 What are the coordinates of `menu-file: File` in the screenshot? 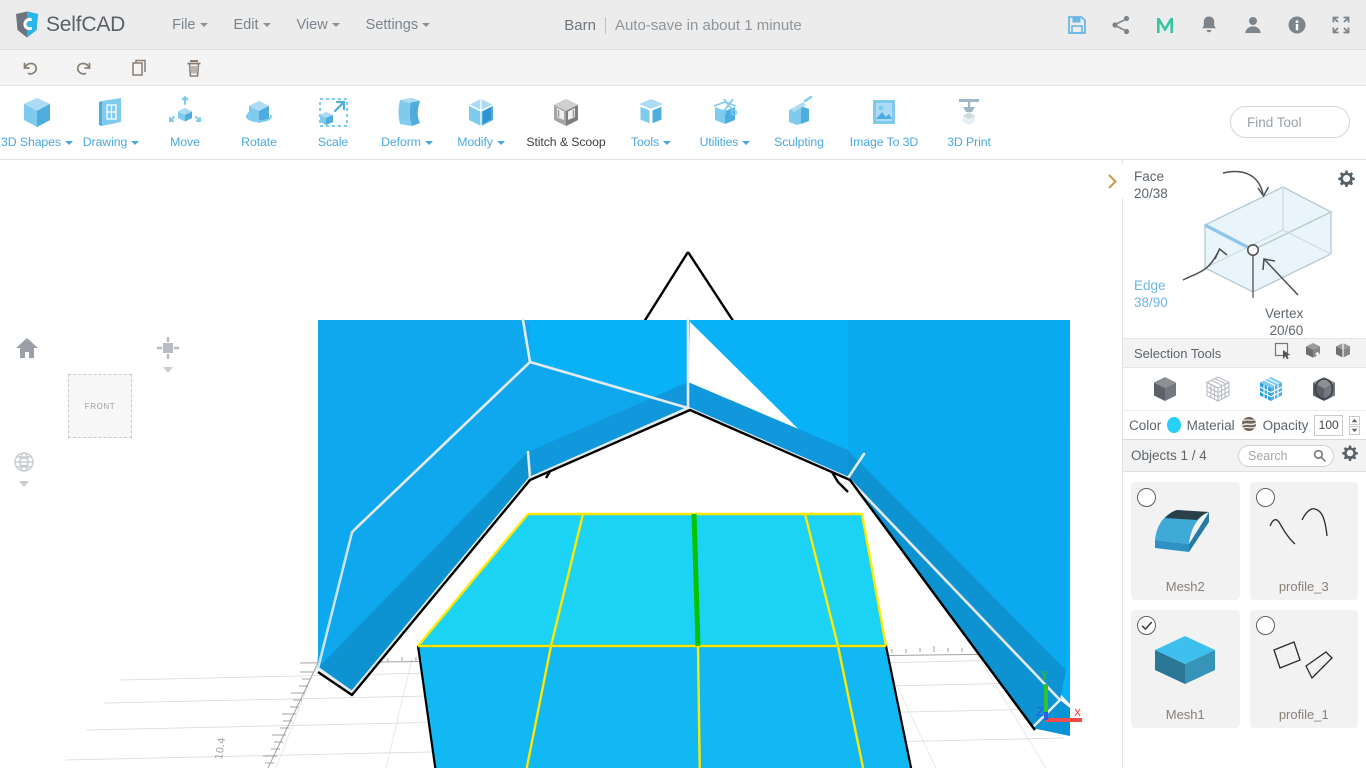 It's located at (189, 25).